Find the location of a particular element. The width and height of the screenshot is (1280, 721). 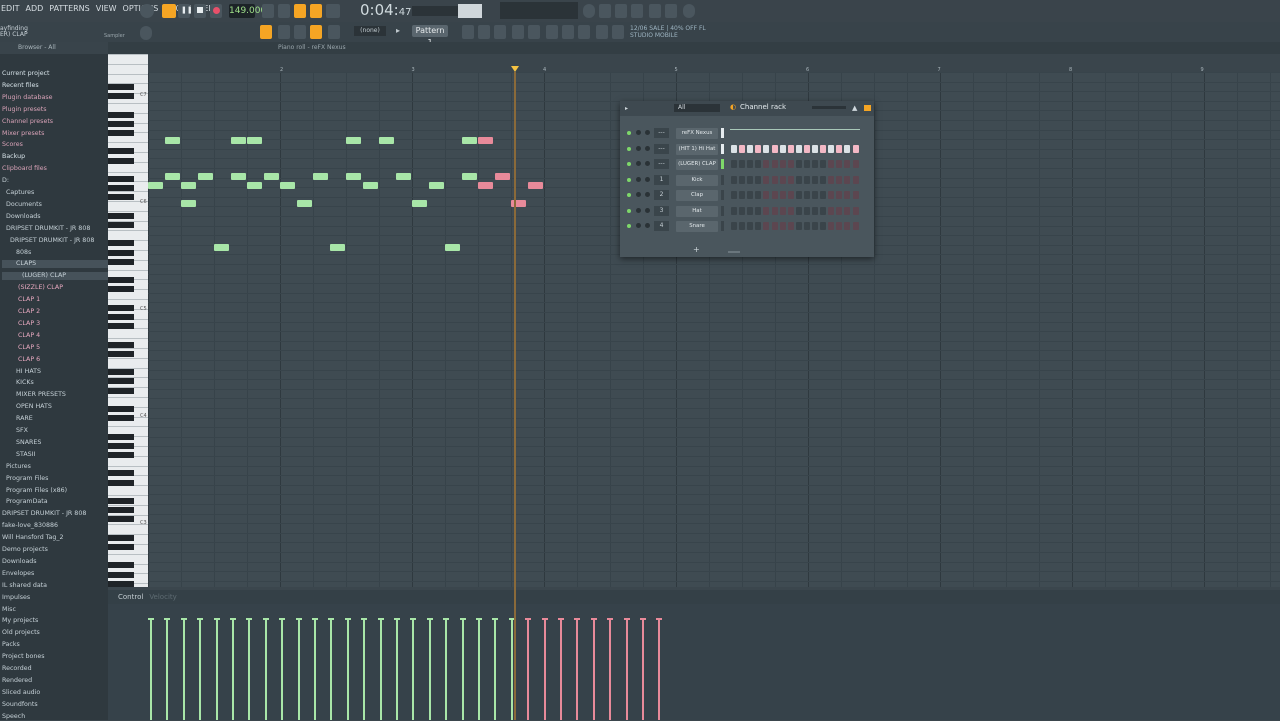

rack-steps-icon is located at coordinates (867, 108).